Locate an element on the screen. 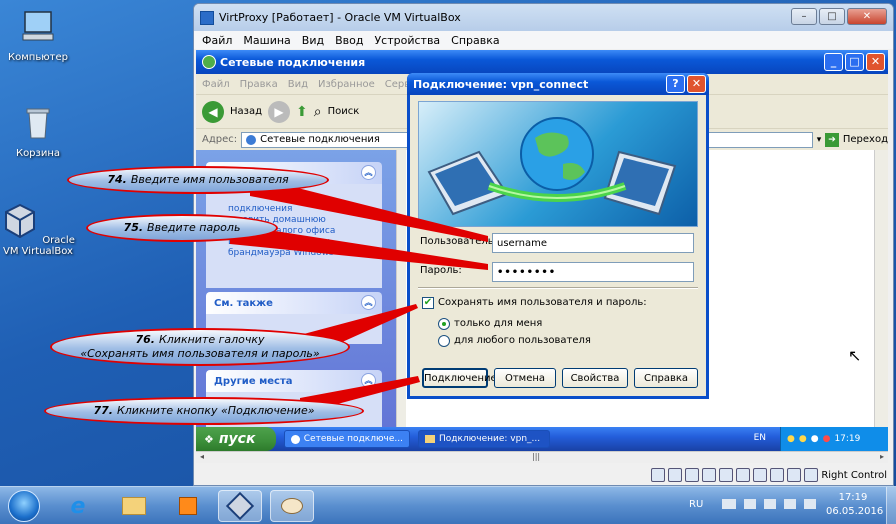  callout-75: 75. Введите пароль is located at coordinates (182, 228).